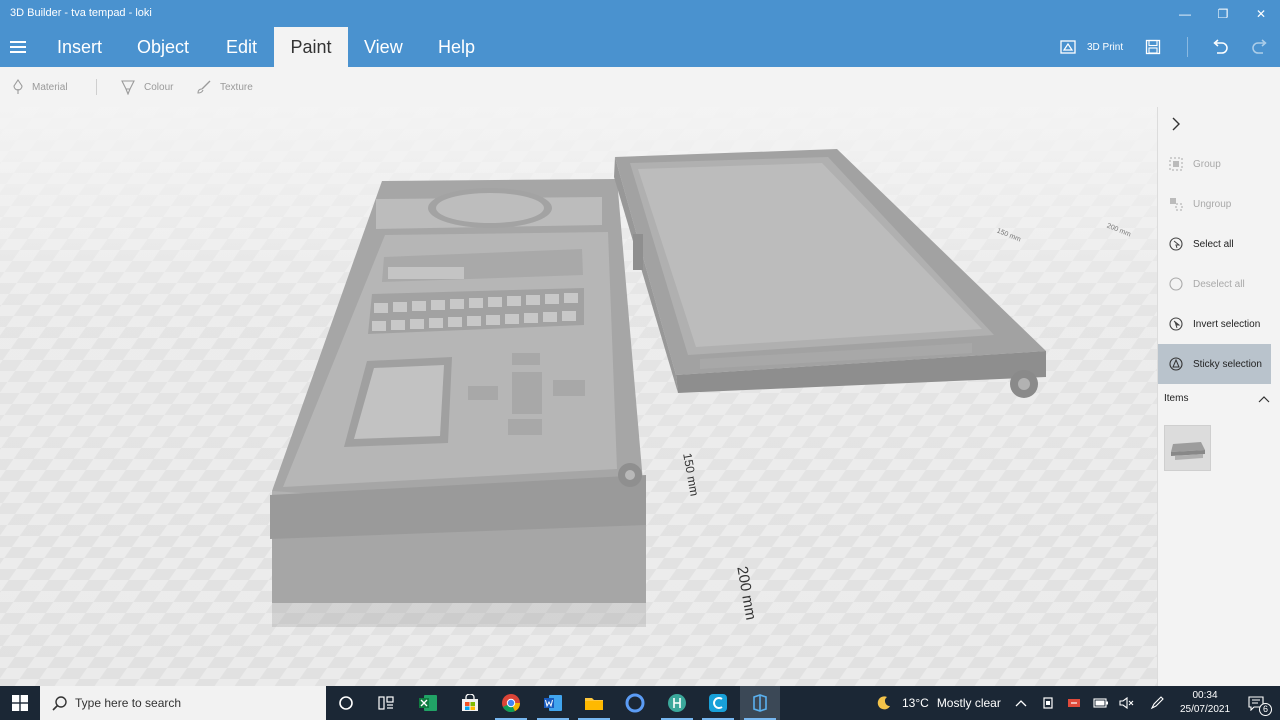 This screenshot has height=720, width=1280. What do you see at coordinates (1176, 284) in the screenshot?
I see `deselect-all-icon` at bounding box center [1176, 284].